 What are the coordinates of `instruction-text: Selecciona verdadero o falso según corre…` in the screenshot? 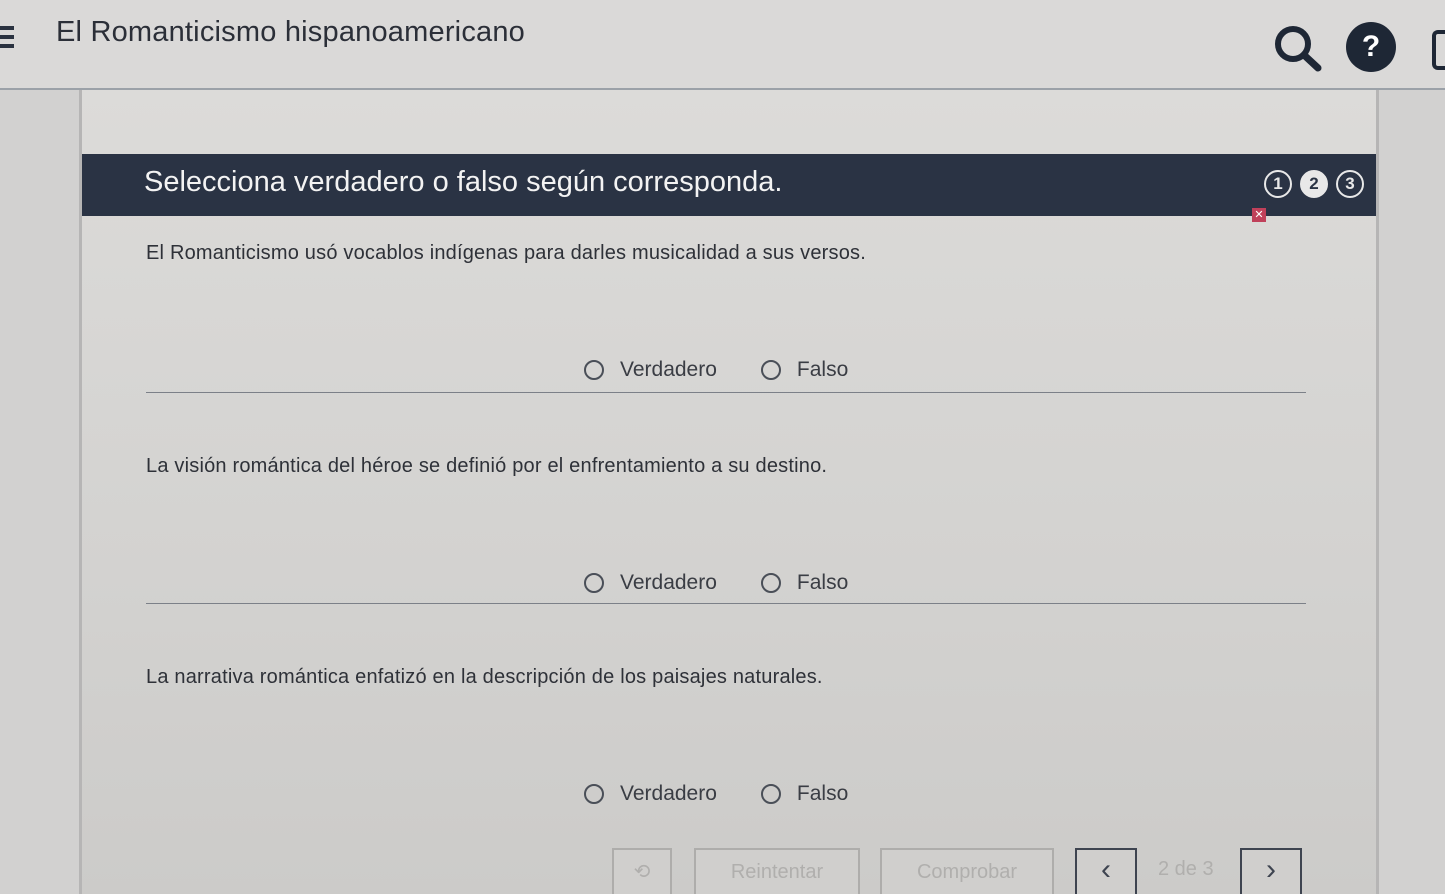 It's located at (463, 182).